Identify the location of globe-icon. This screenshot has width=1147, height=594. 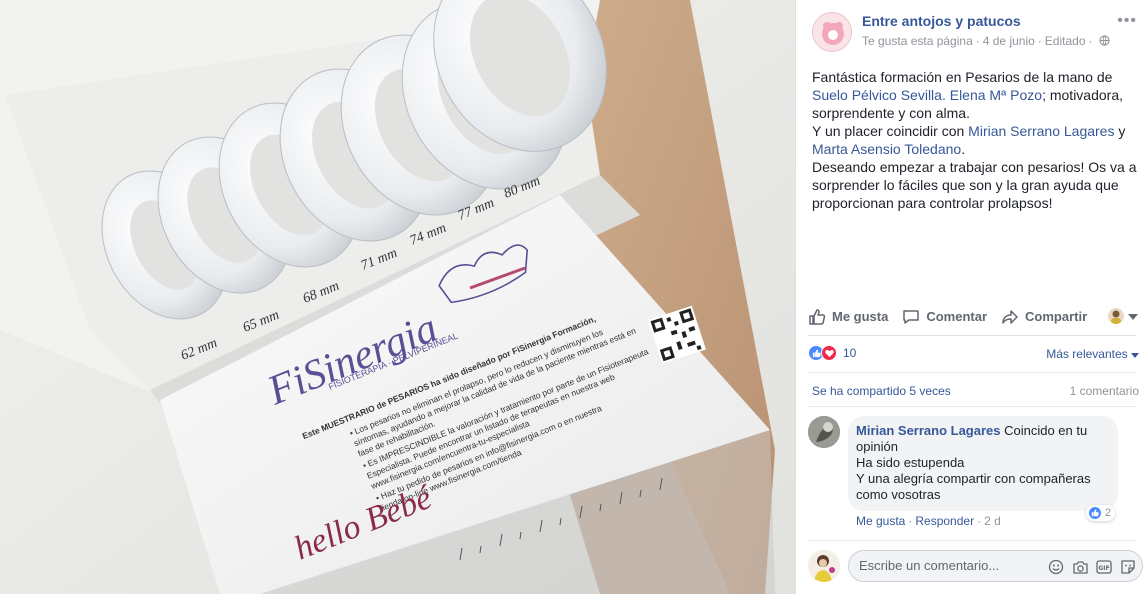
(1103, 41).